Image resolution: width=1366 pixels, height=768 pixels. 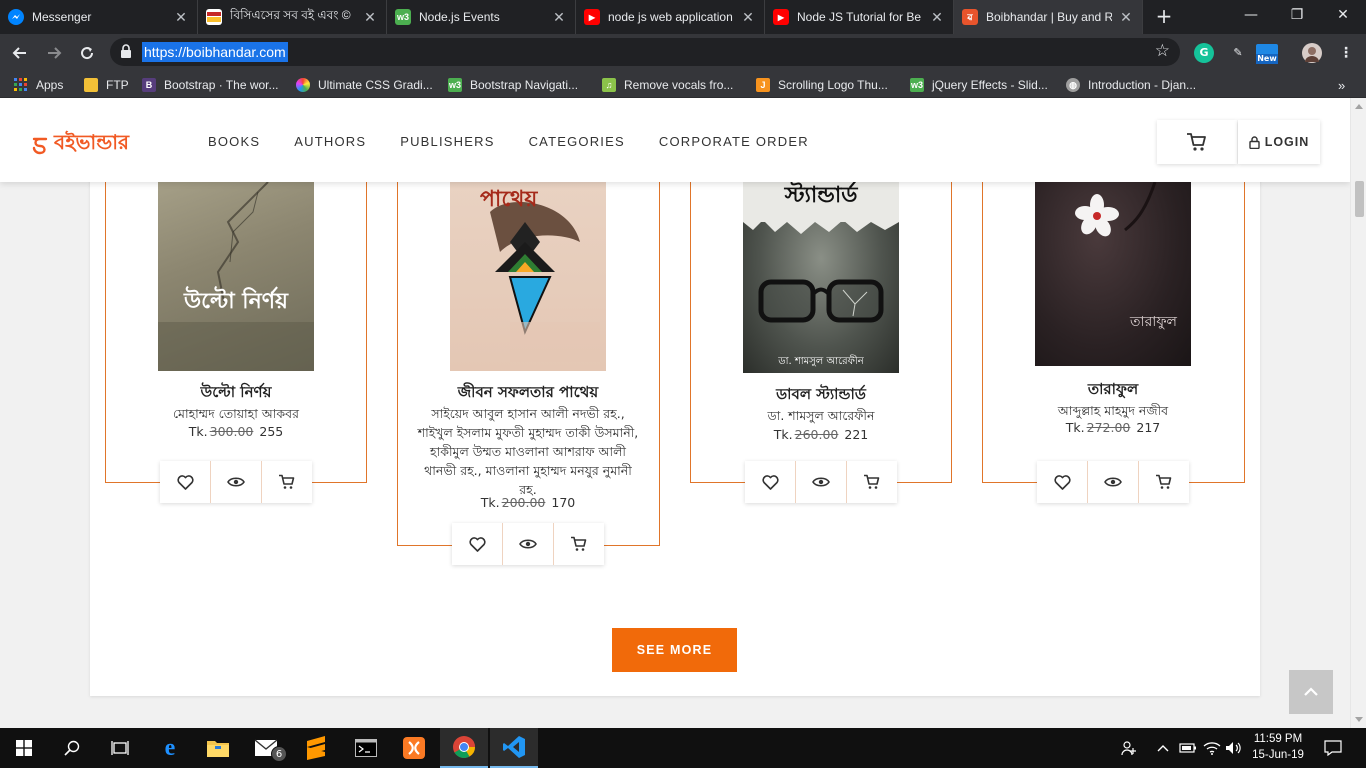 I want to click on system-clock: 11:59 PM 15-Jun-19, so click(x=1278, y=747).